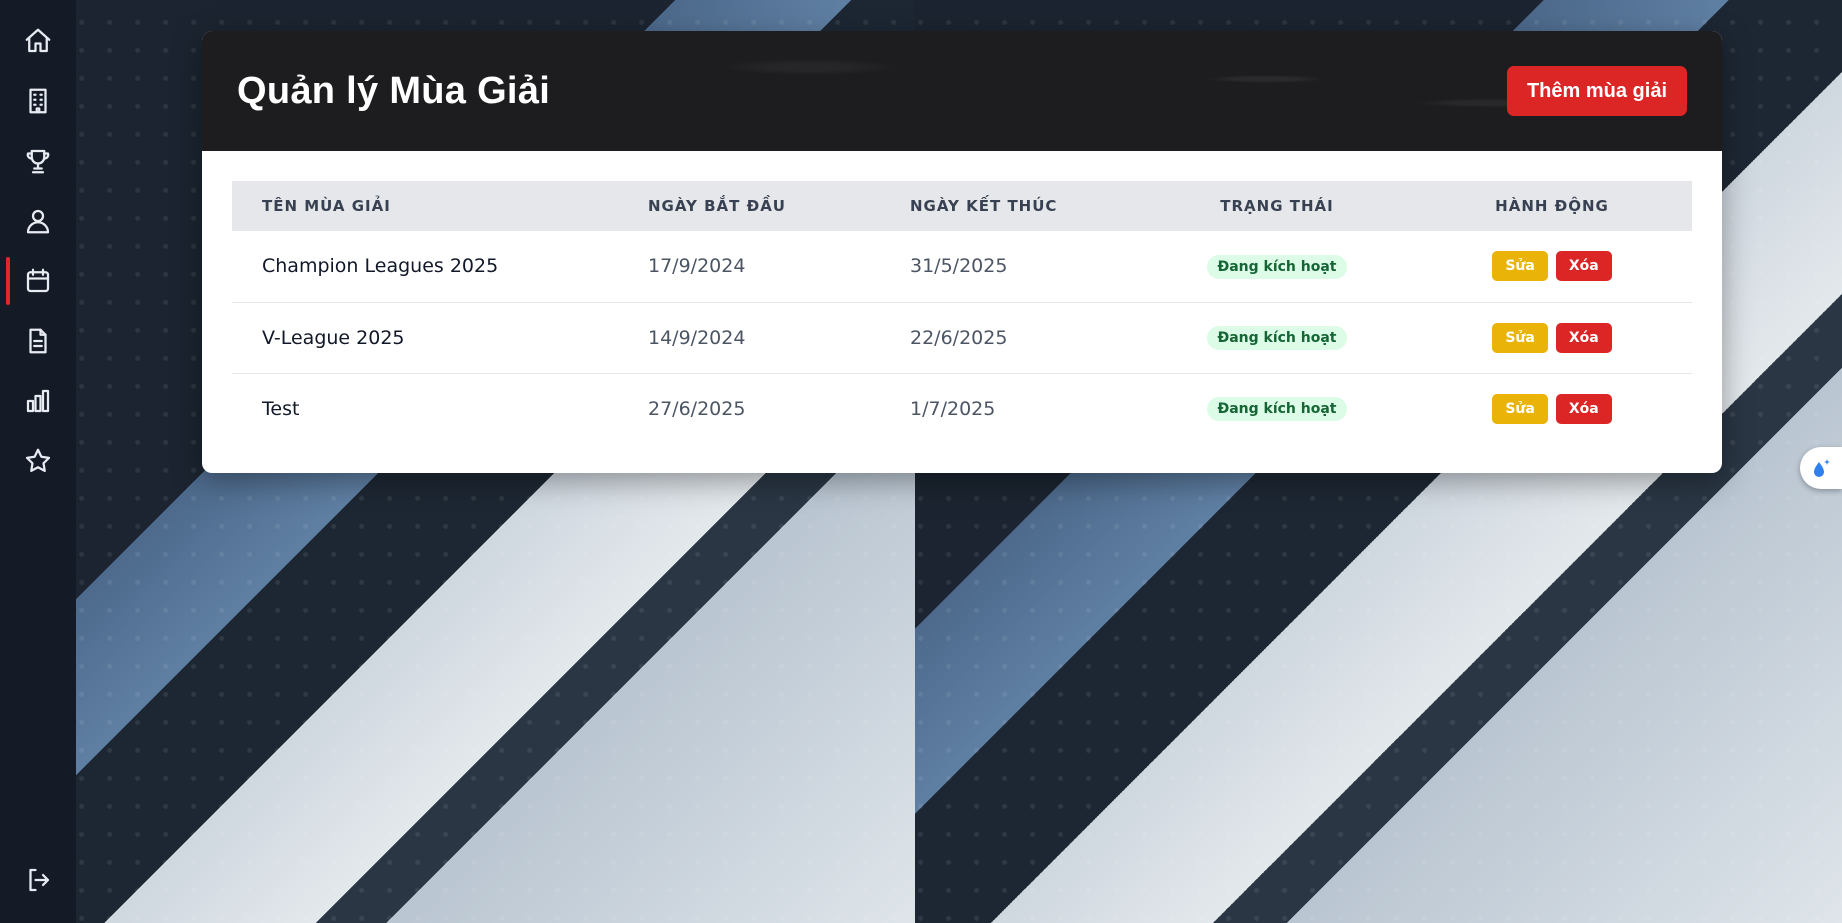  I want to click on end-date: 31/5/2025, so click(1011, 267).